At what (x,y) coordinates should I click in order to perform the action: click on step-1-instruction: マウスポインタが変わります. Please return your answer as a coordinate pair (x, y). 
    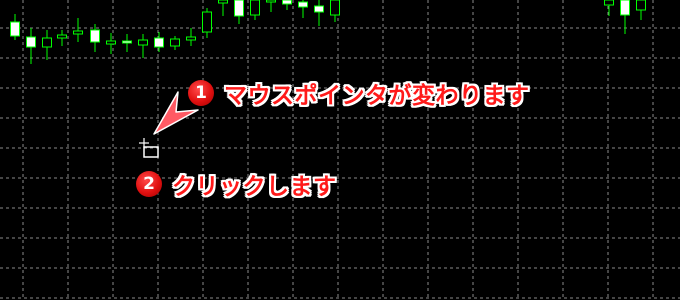
    Looking at the image, I should click on (377, 96).